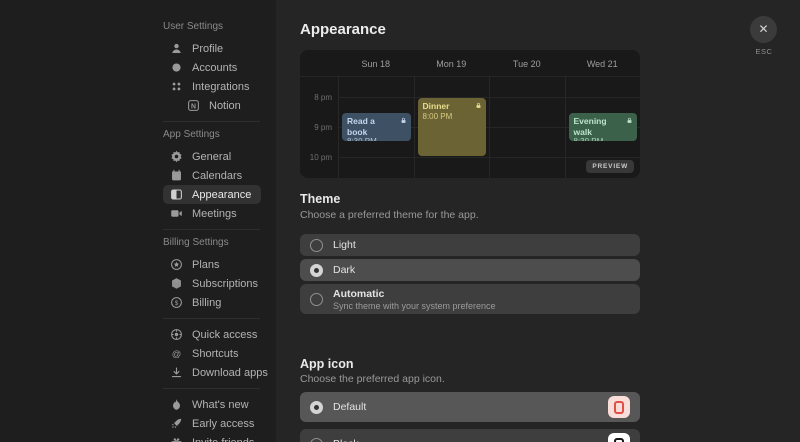 This screenshot has width=800, height=442. I want to click on sidebar-item-label: Quick access, so click(225, 334).